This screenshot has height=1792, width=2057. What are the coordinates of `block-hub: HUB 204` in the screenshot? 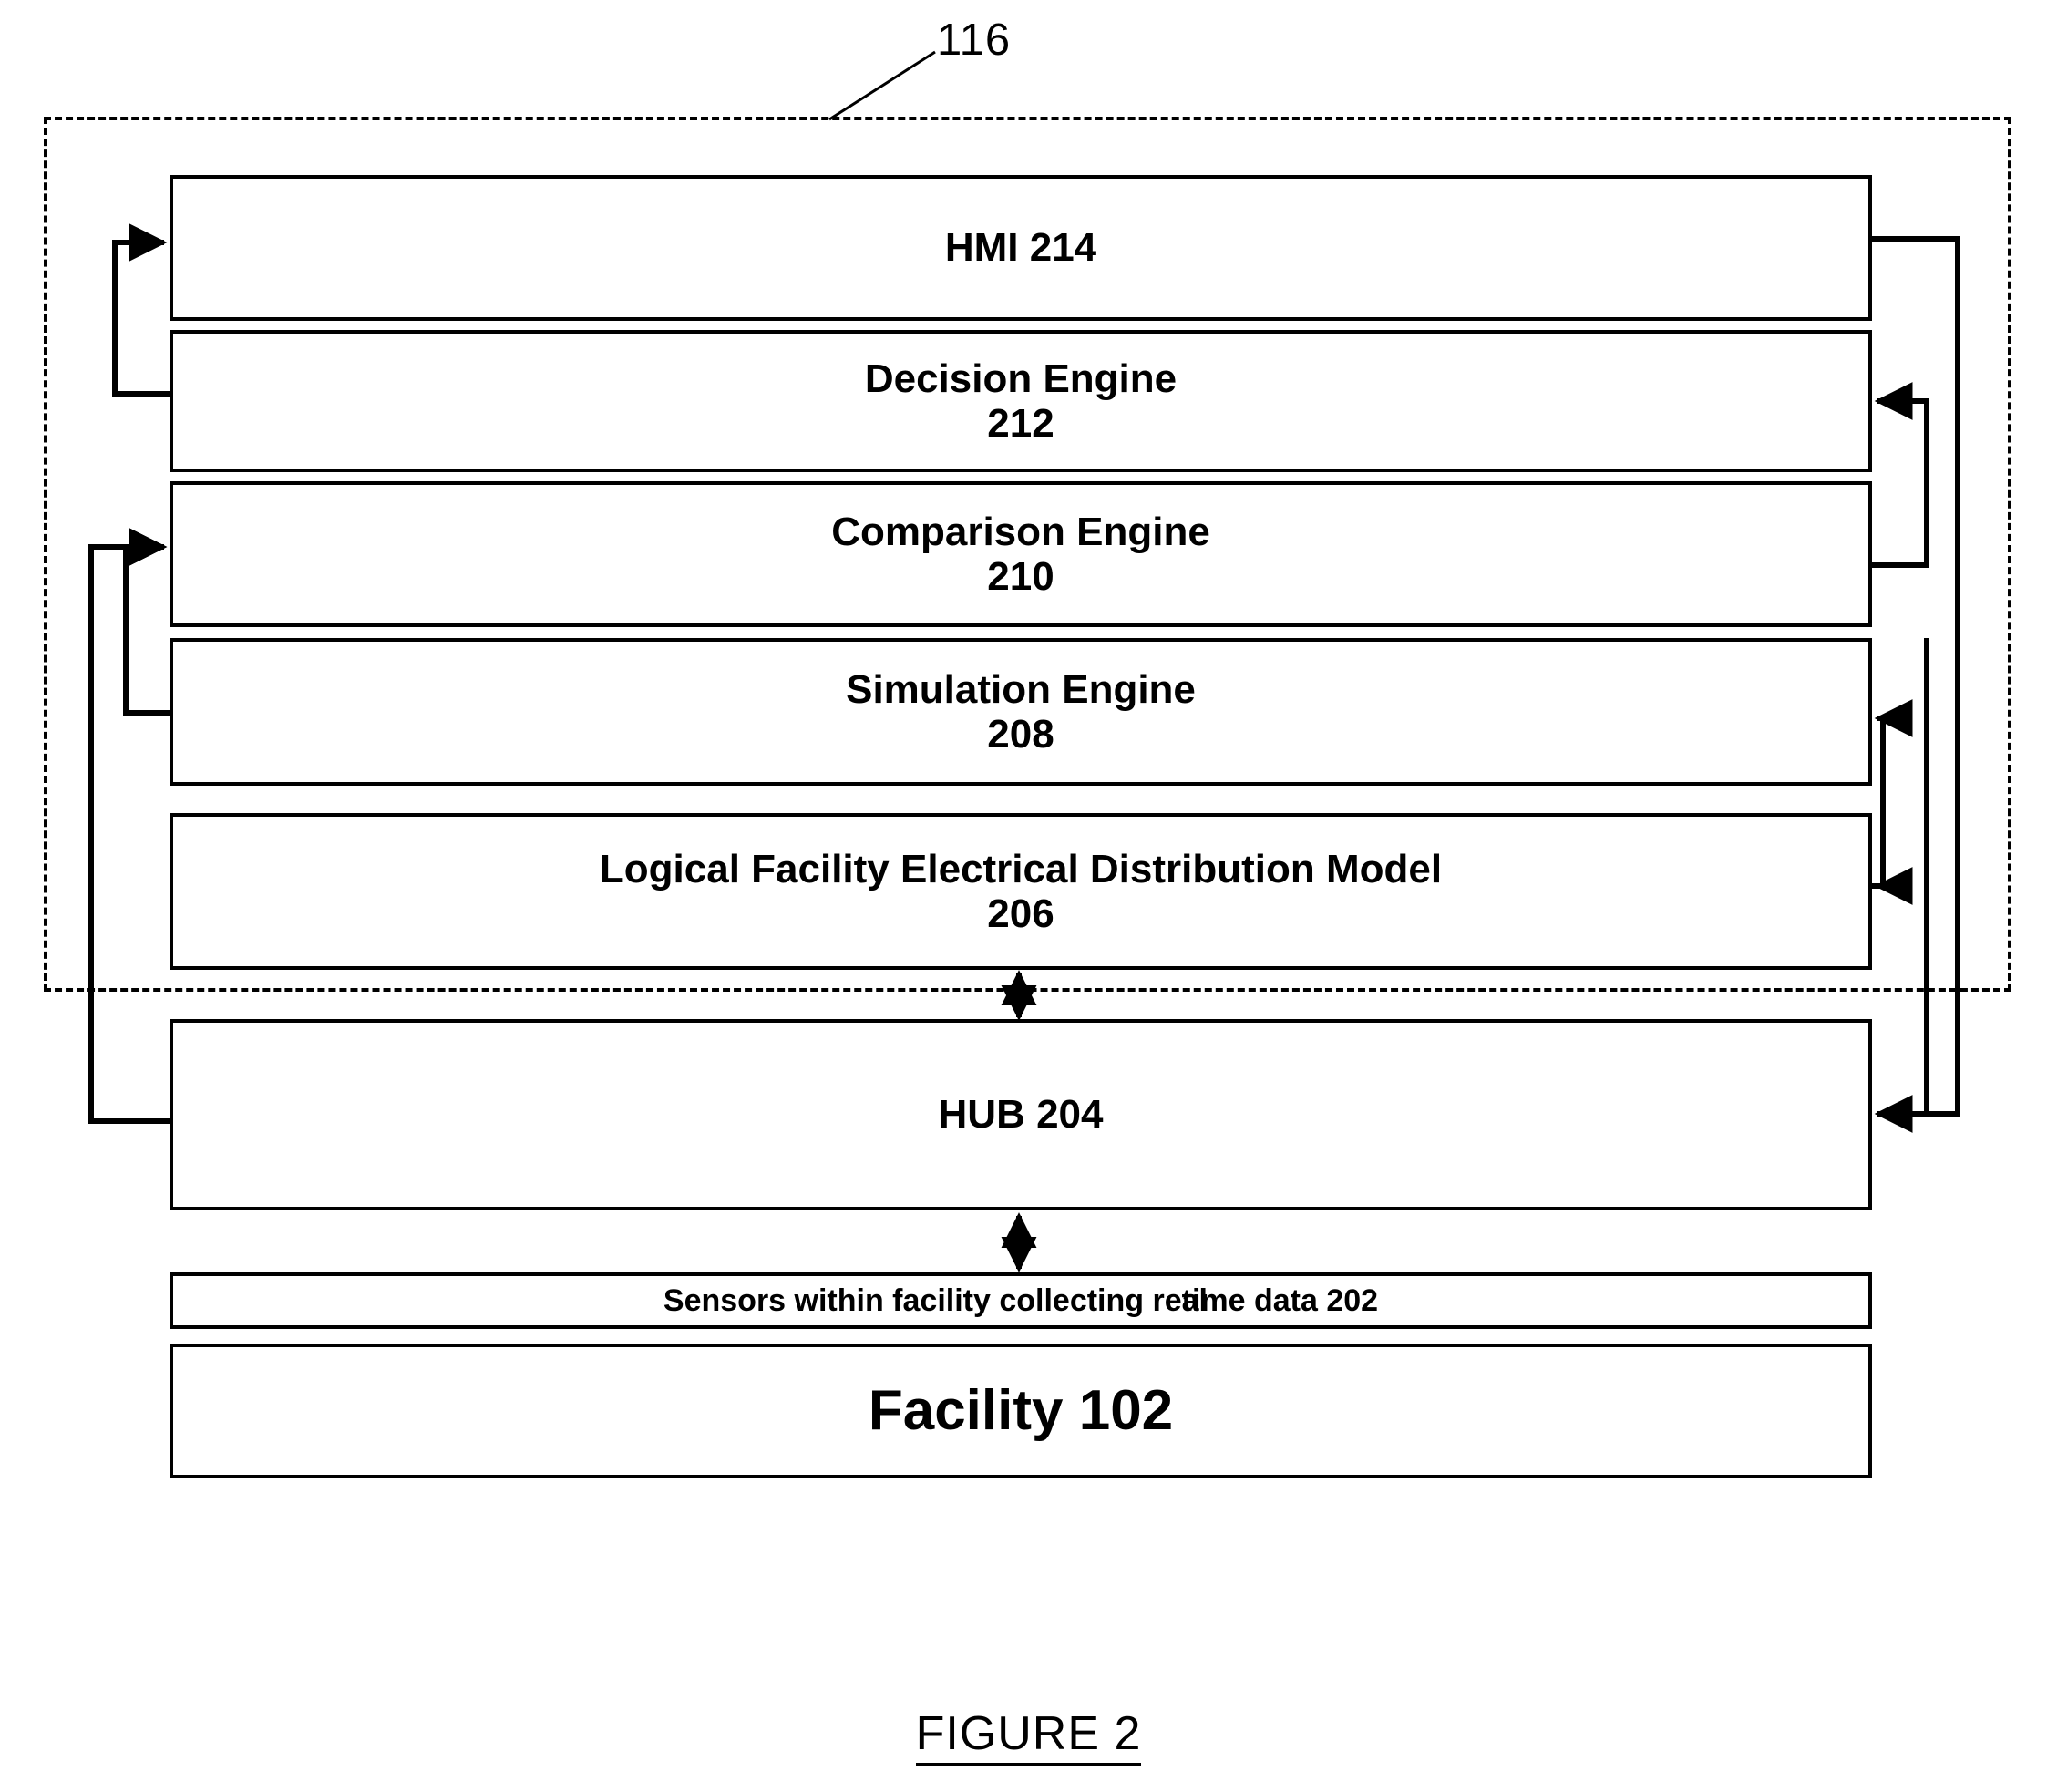 It's located at (1021, 1114).